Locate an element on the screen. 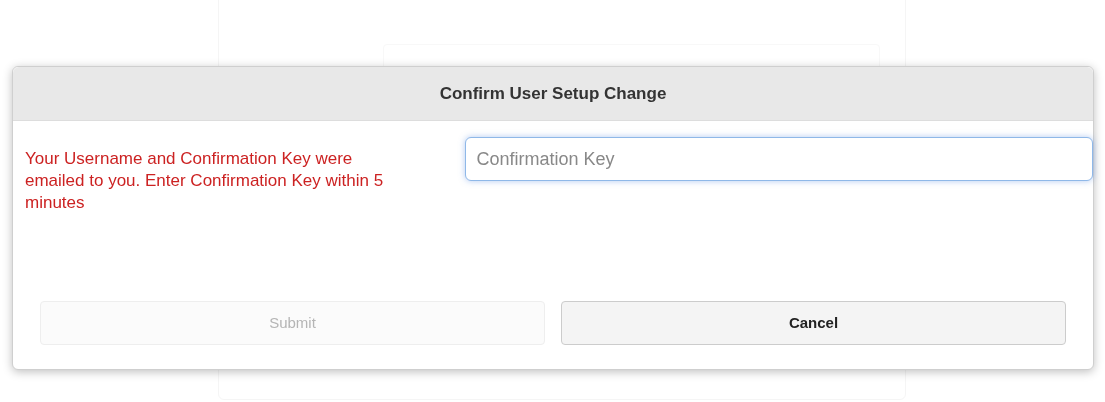 The image size is (1105, 402). confirmation-key-field: Confirmation Key is located at coordinates (779, 159).